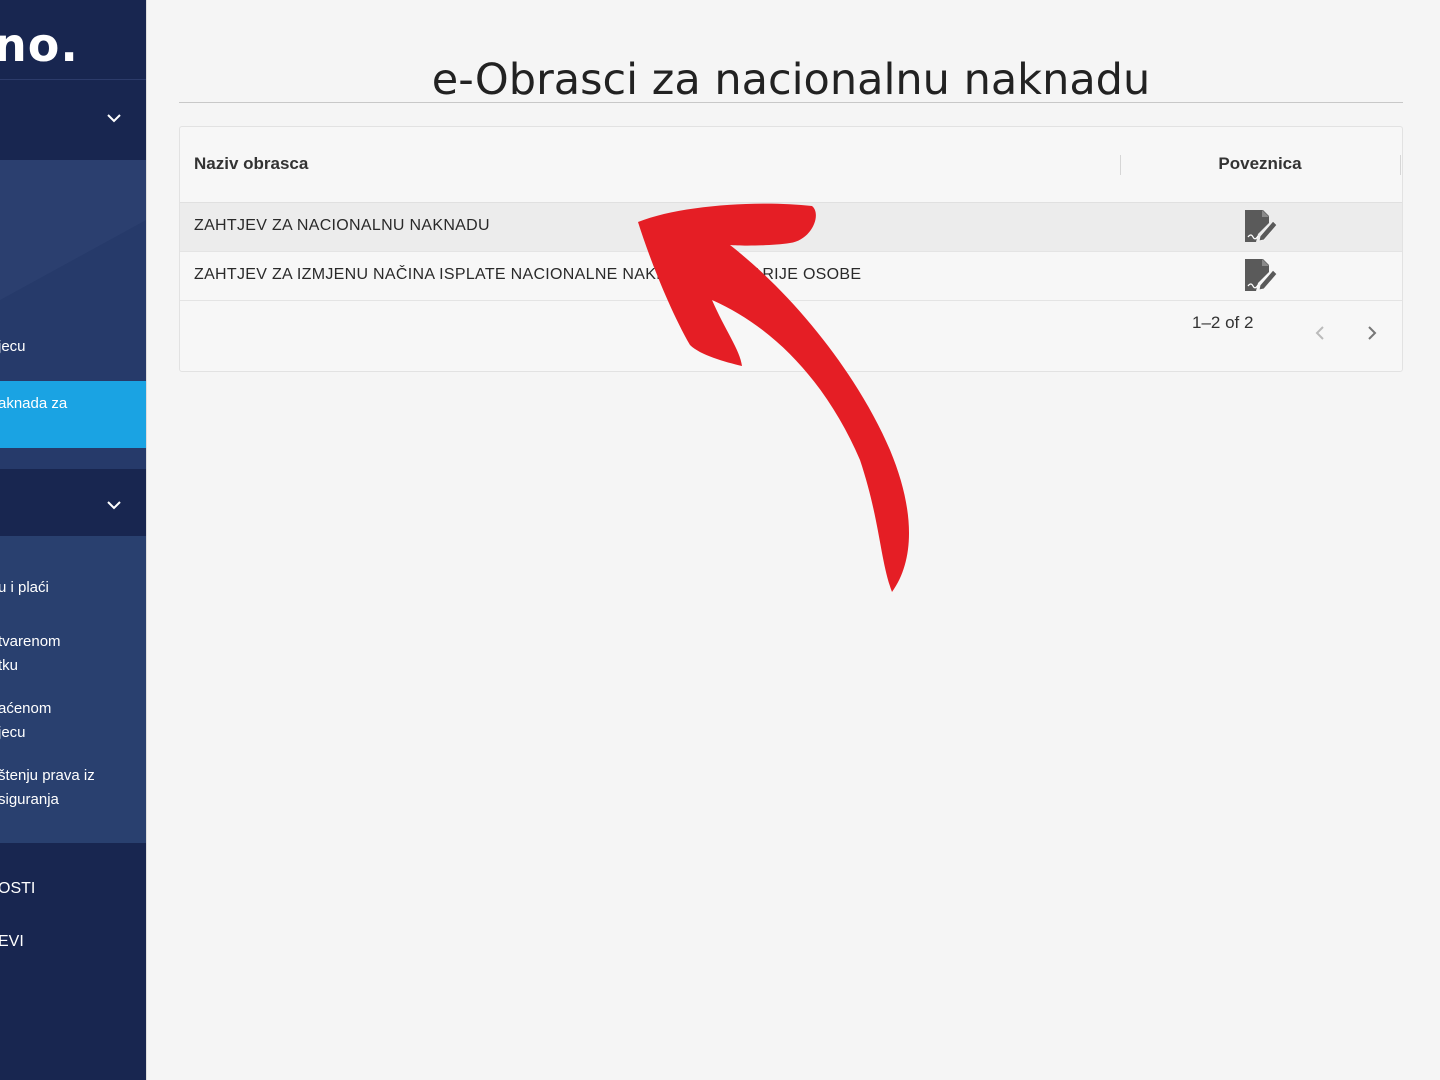  Describe the element at coordinates (1400, 165) in the screenshot. I see `column-separator` at that location.